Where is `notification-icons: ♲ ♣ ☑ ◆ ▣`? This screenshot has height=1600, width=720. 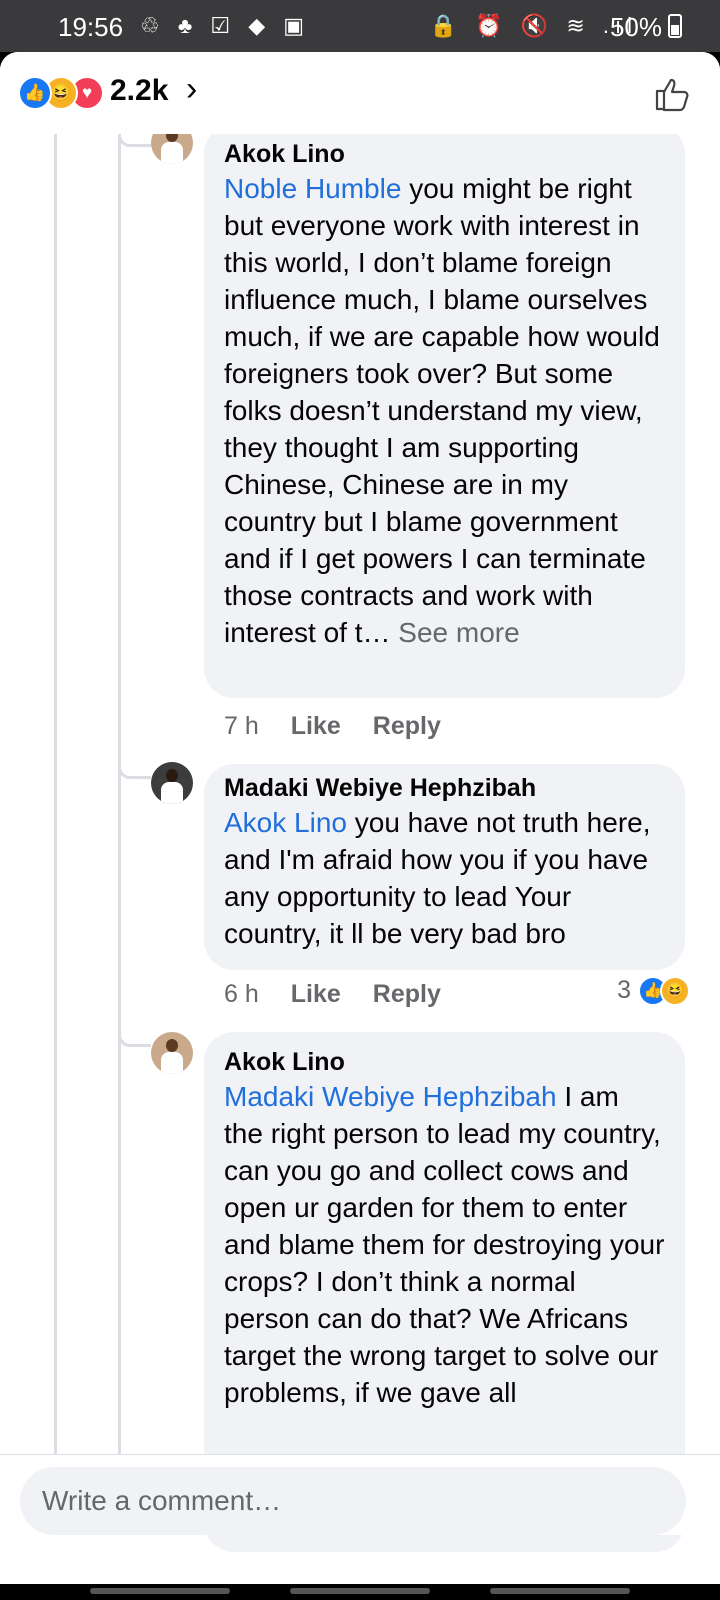
notification-icons: ♲ ♣ ☑ ◆ ▣ is located at coordinates (225, 25).